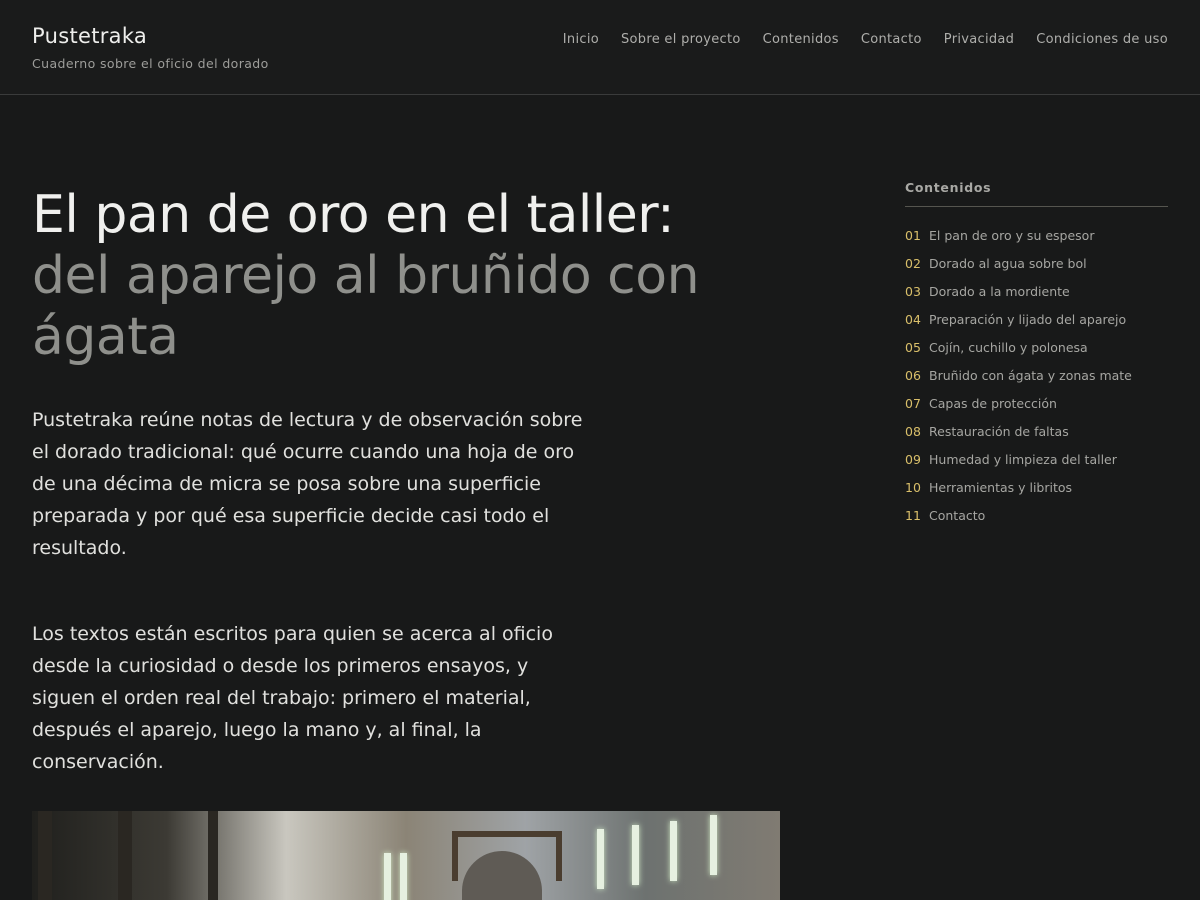 Image resolution: width=1200 pixels, height=900 pixels. I want to click on toc-item-label: Cojín, cuchillo y polonesa, so click(1008, 347).